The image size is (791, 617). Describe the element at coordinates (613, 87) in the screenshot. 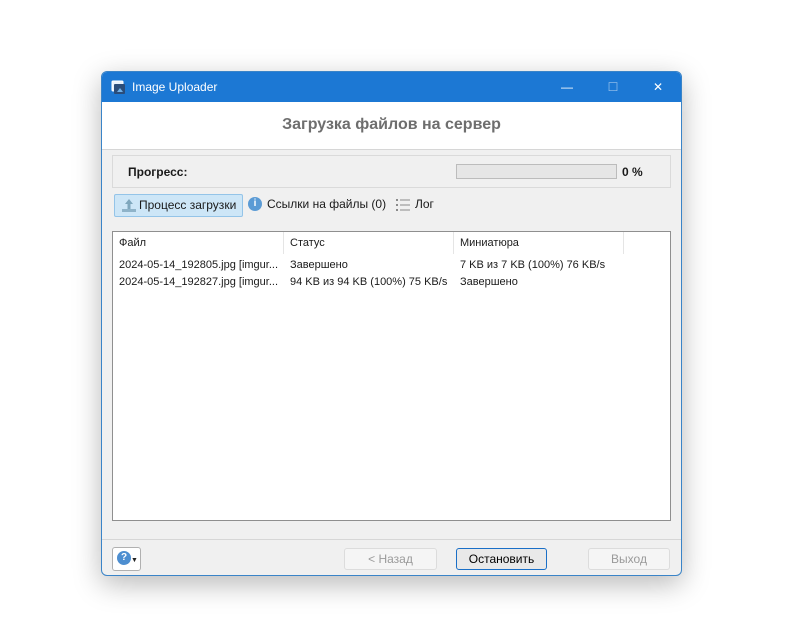

I see `maximize-button: ☐` at that location.